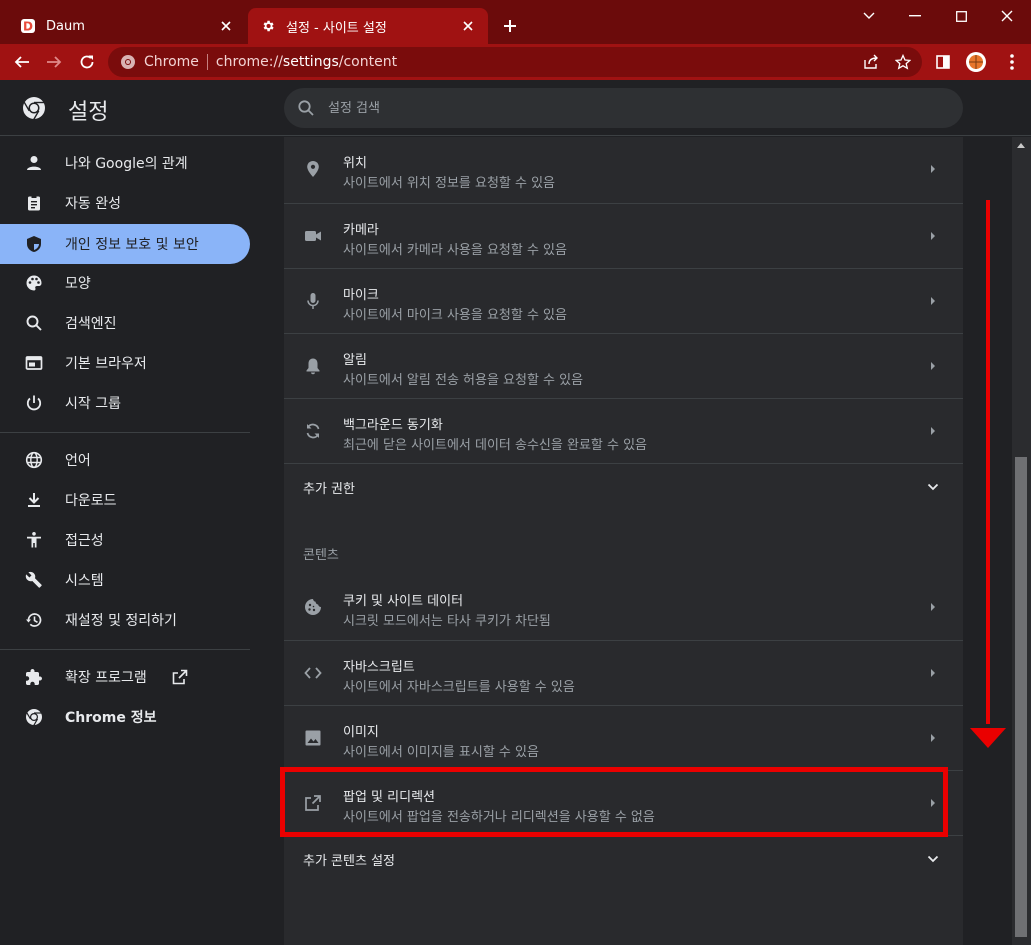  What do you see at coordinates (623, 235) in the screenshot?
I see `permission-row-camera: 카메라 사이트에서 카메라 사용을 요청할 수 있음` at bounding box center [623, 235].